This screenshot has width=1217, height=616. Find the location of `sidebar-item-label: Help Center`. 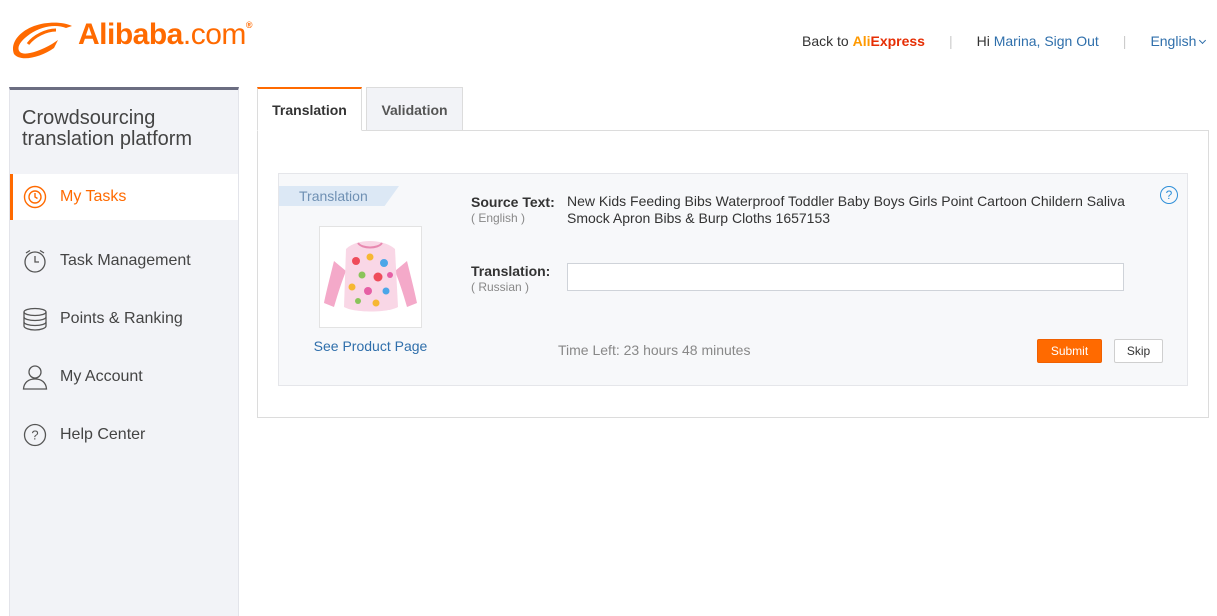

sidebar-item-label: Help Center is located at coordinates (103, 434).